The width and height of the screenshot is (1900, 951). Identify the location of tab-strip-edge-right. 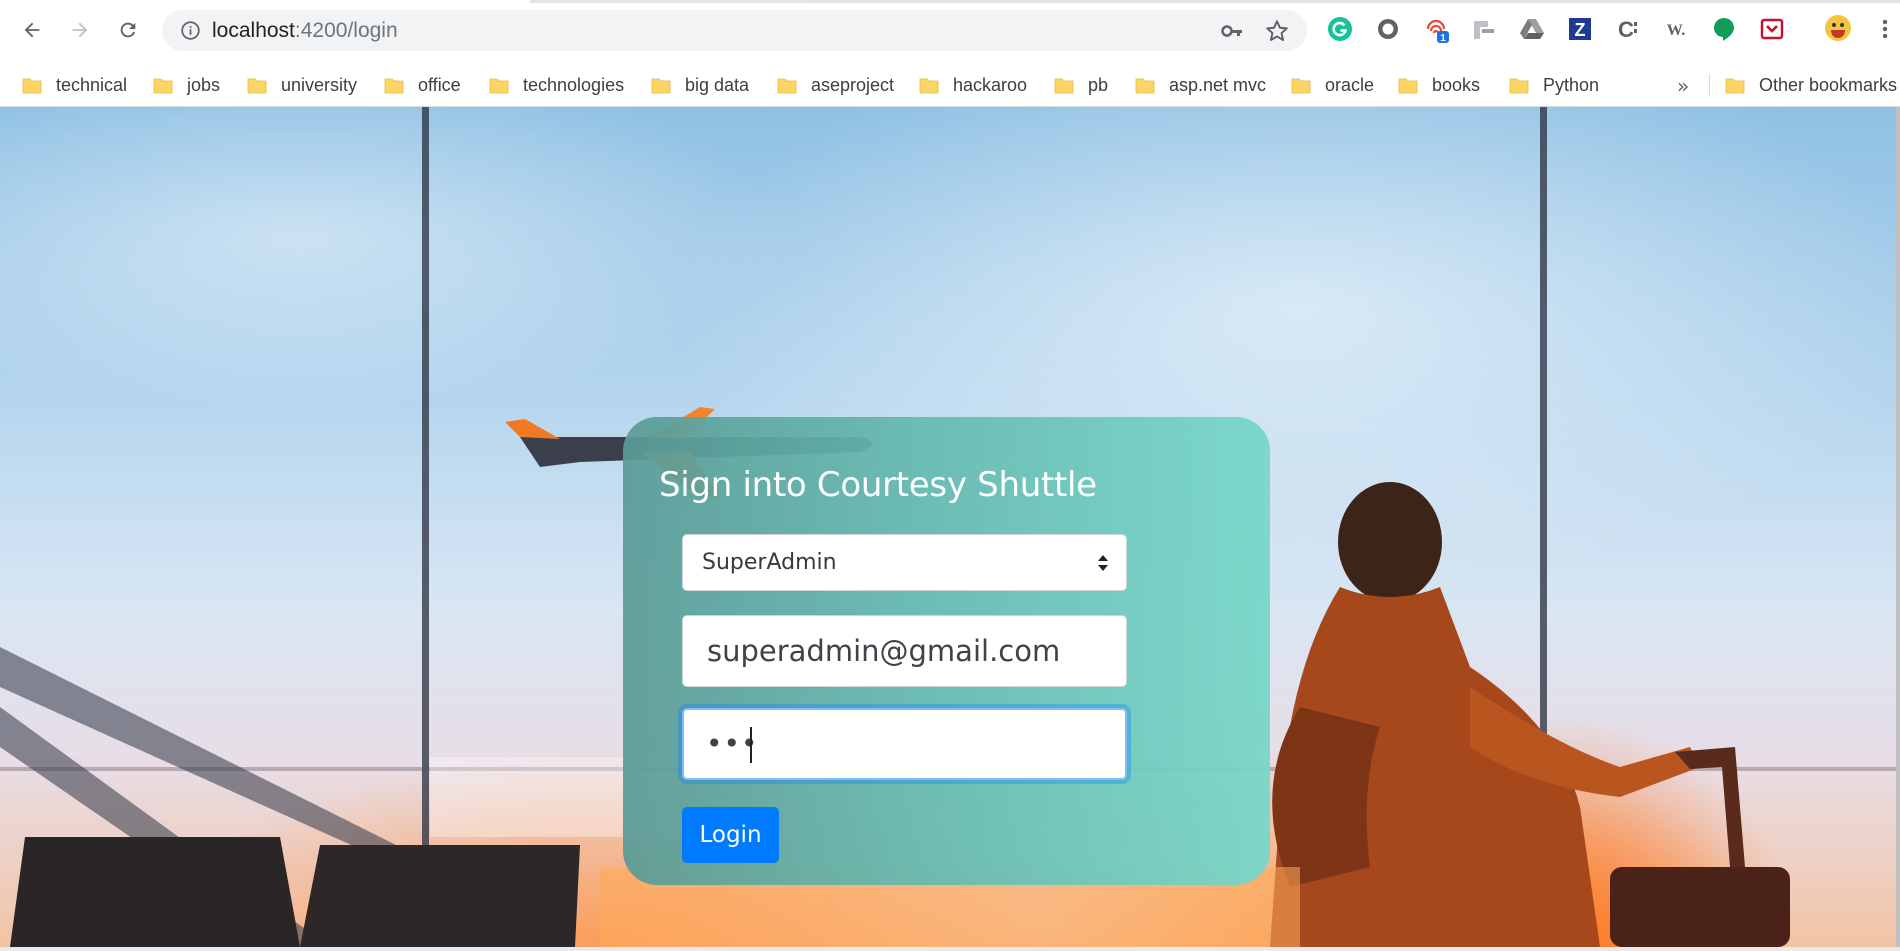
(1355, 1).